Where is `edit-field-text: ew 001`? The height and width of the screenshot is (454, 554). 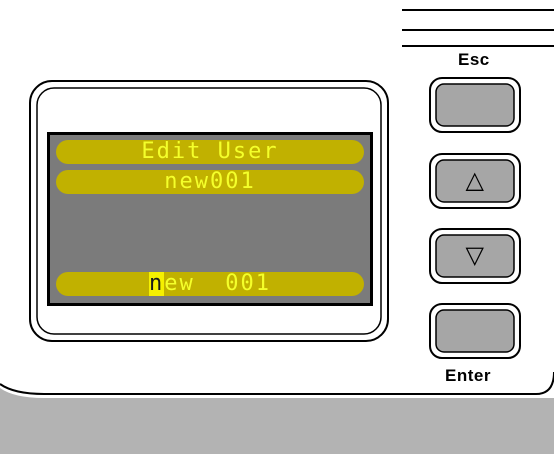
edit-field-text: ew 001 is located at coordinates (217, 283).